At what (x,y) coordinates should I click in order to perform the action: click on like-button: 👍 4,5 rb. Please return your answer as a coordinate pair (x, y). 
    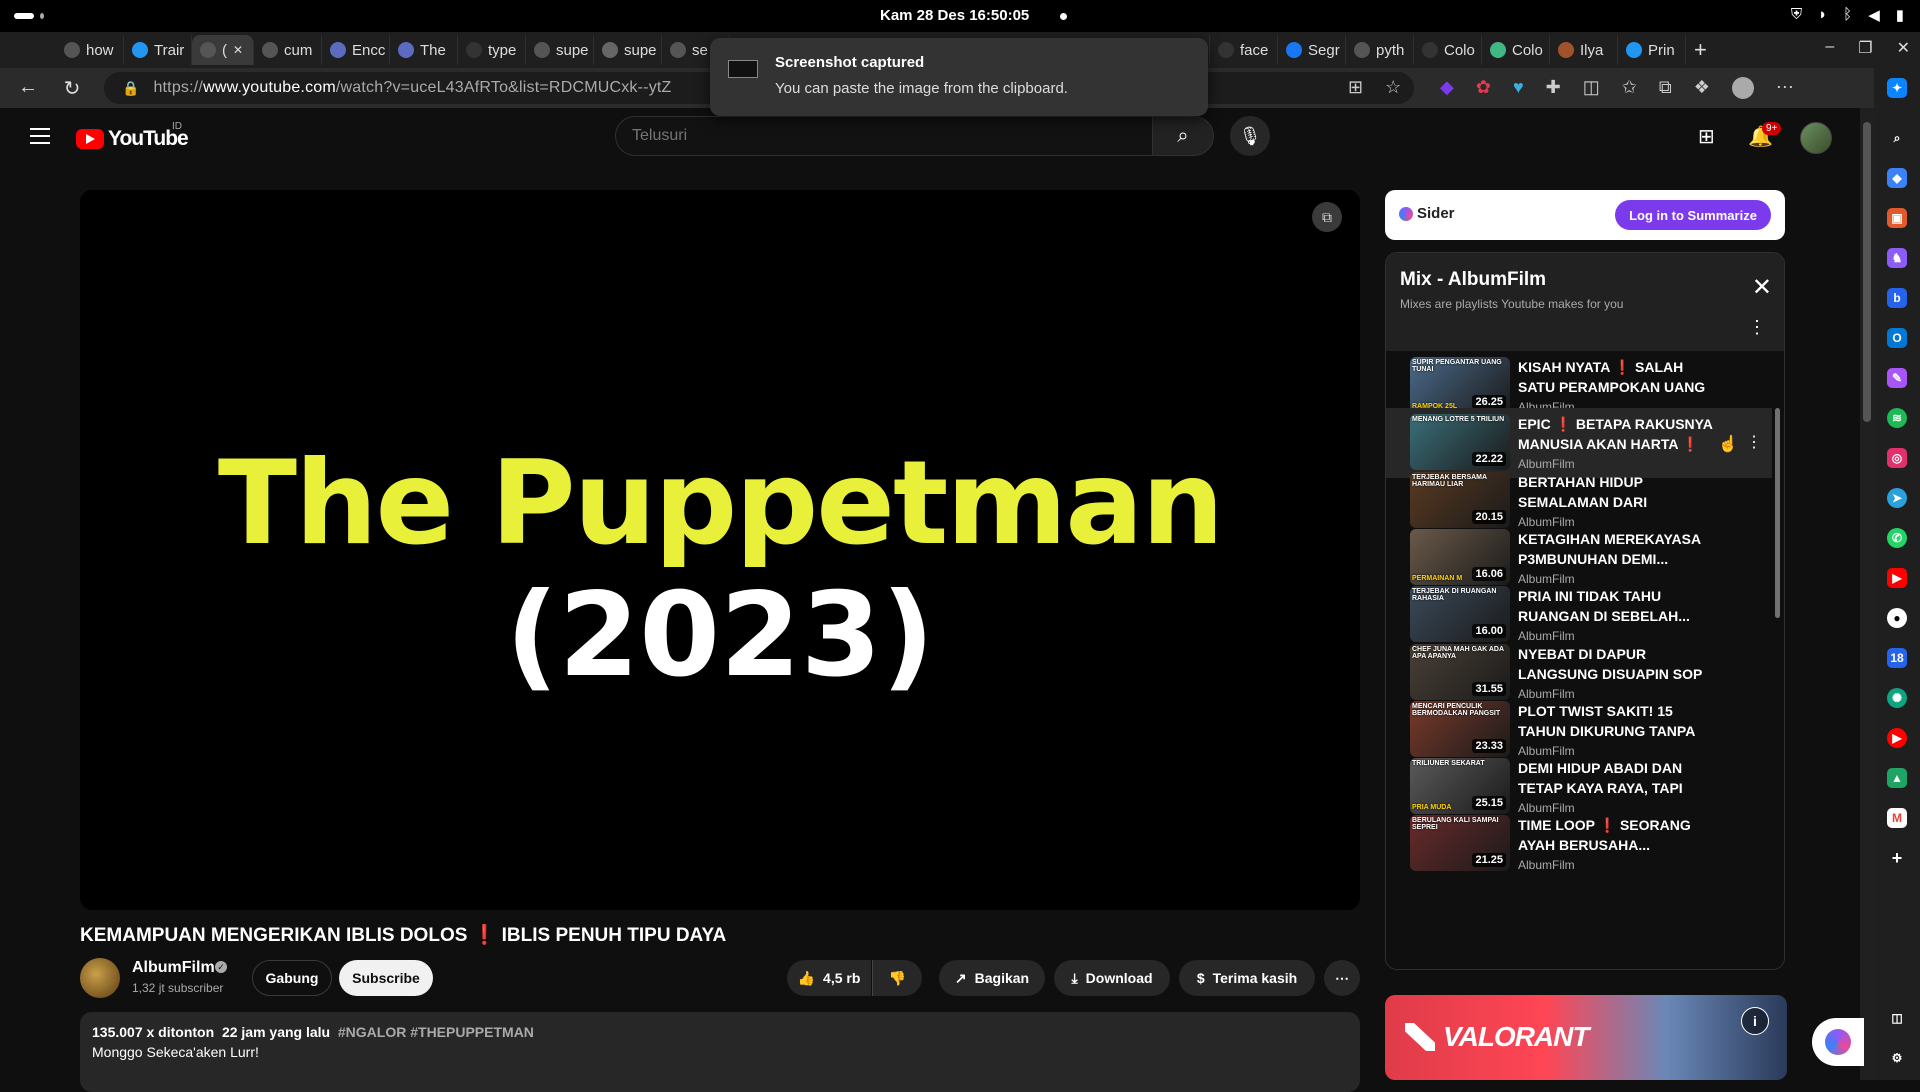
    Looking at the image, I should click on (829, 978).